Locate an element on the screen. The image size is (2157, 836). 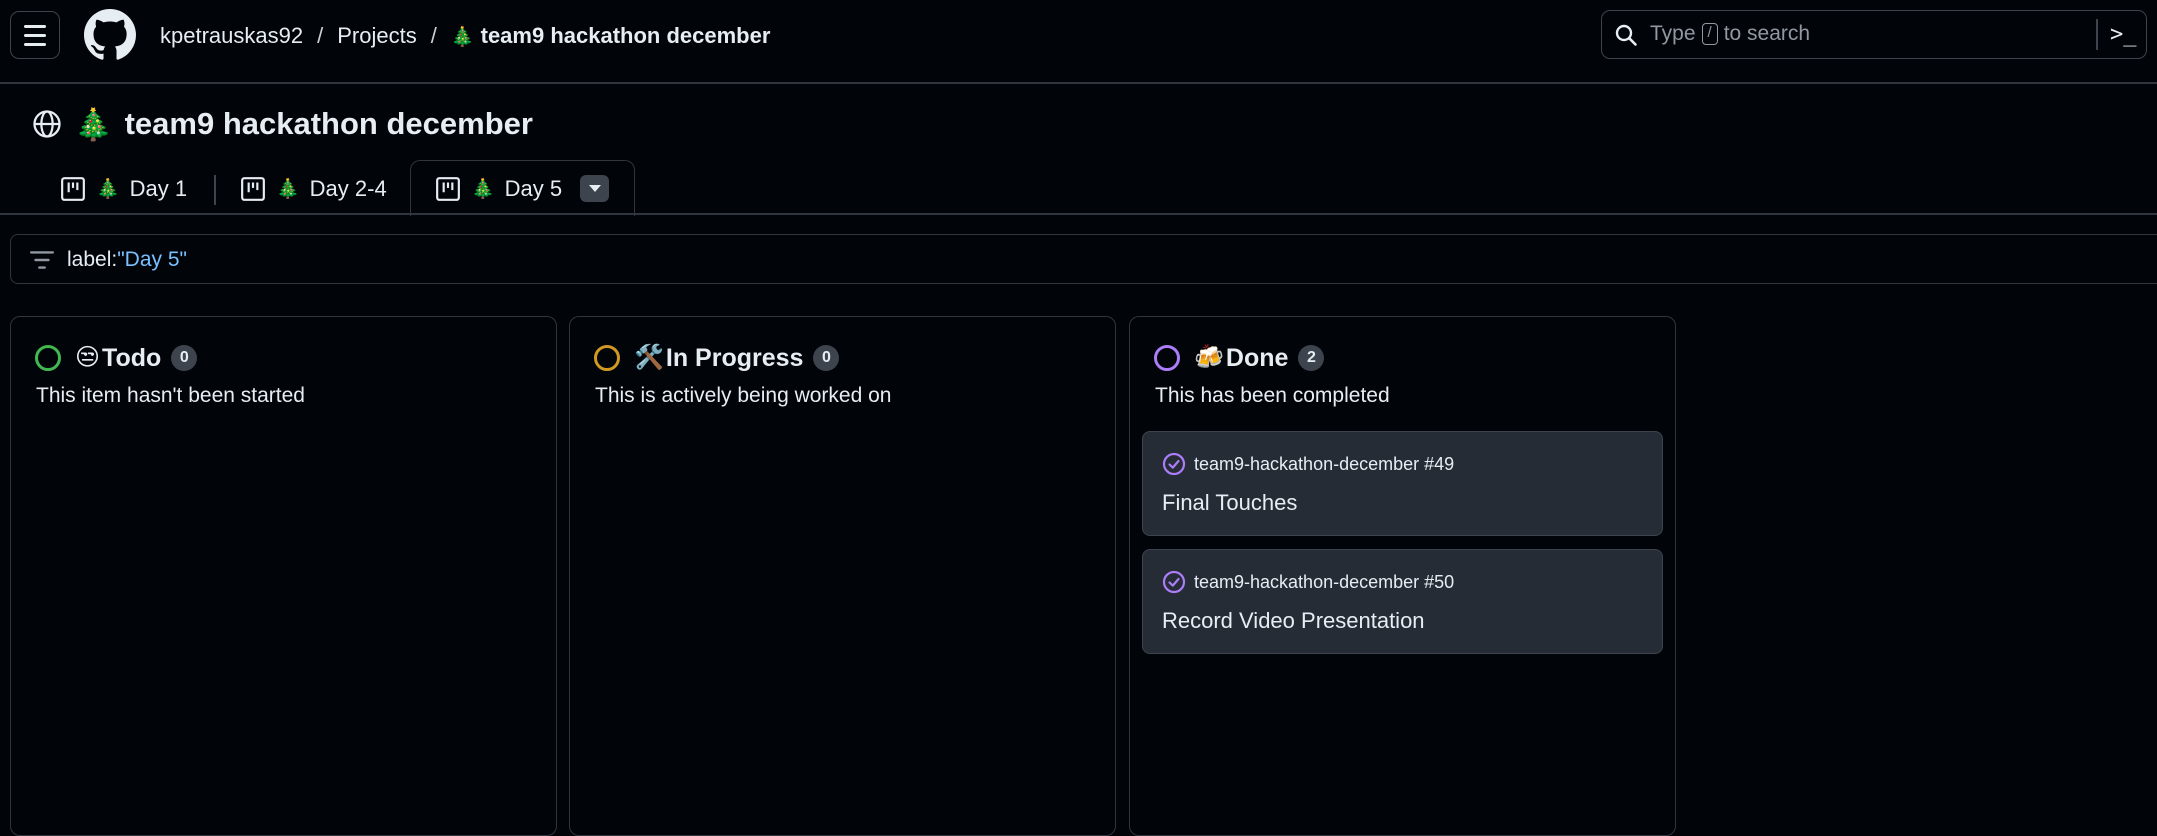
card-meta: team9-hackathon-december #49 is located at coordinates (1308, 464).